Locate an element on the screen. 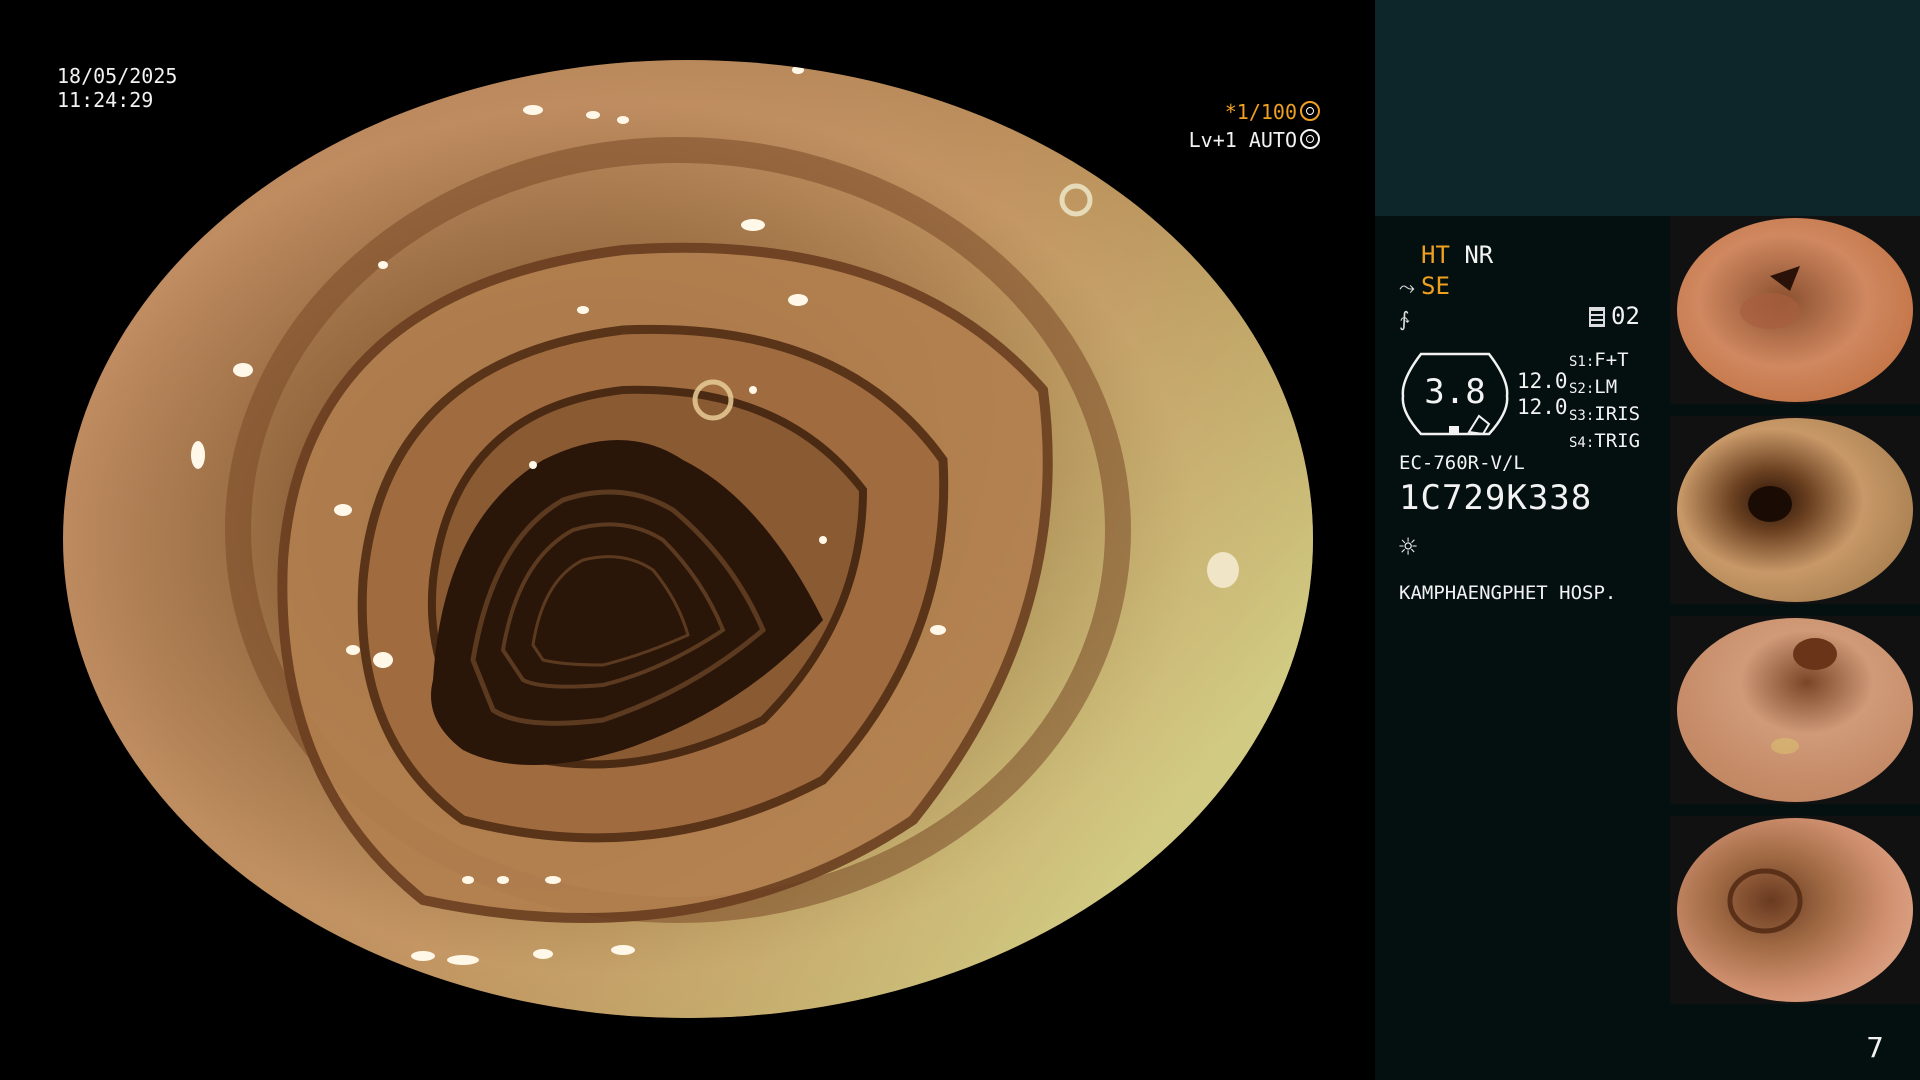  switch-key: S1: is located at coordinates (1582, 362).